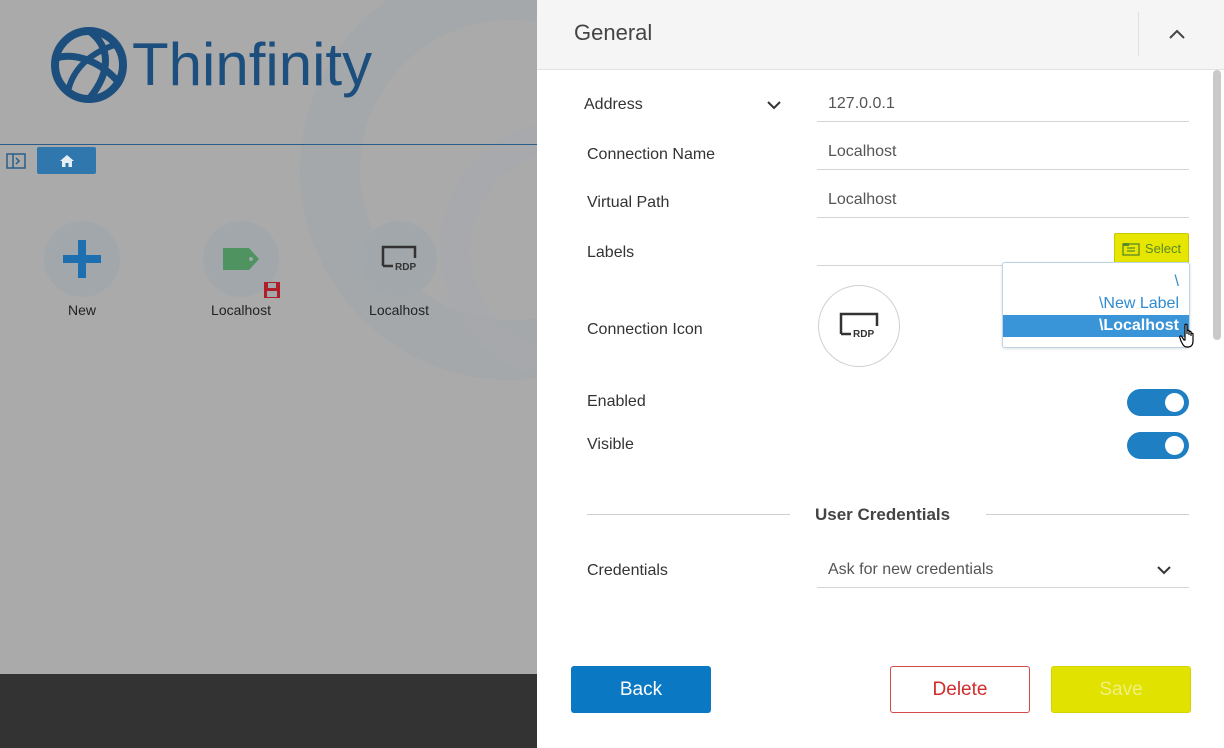  I want to click on section-divider-right, so click(1087, 514).